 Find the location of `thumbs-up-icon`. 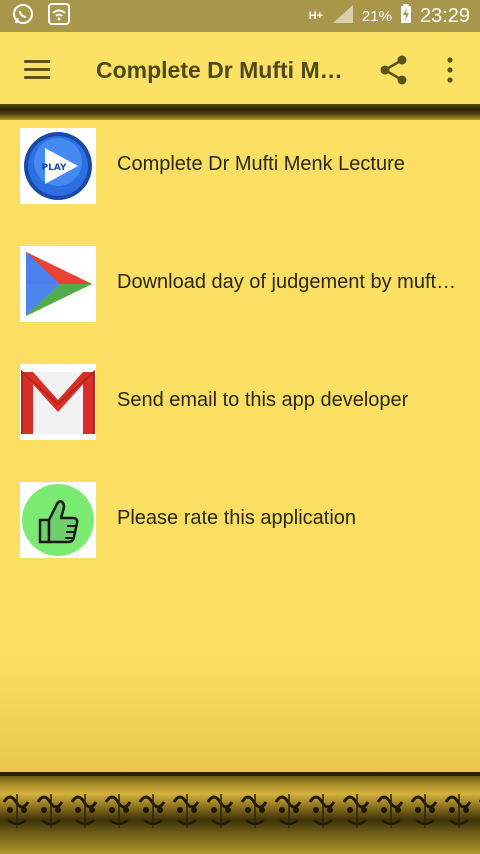

thumbs-up-icon is located at coordinates (58, 520).